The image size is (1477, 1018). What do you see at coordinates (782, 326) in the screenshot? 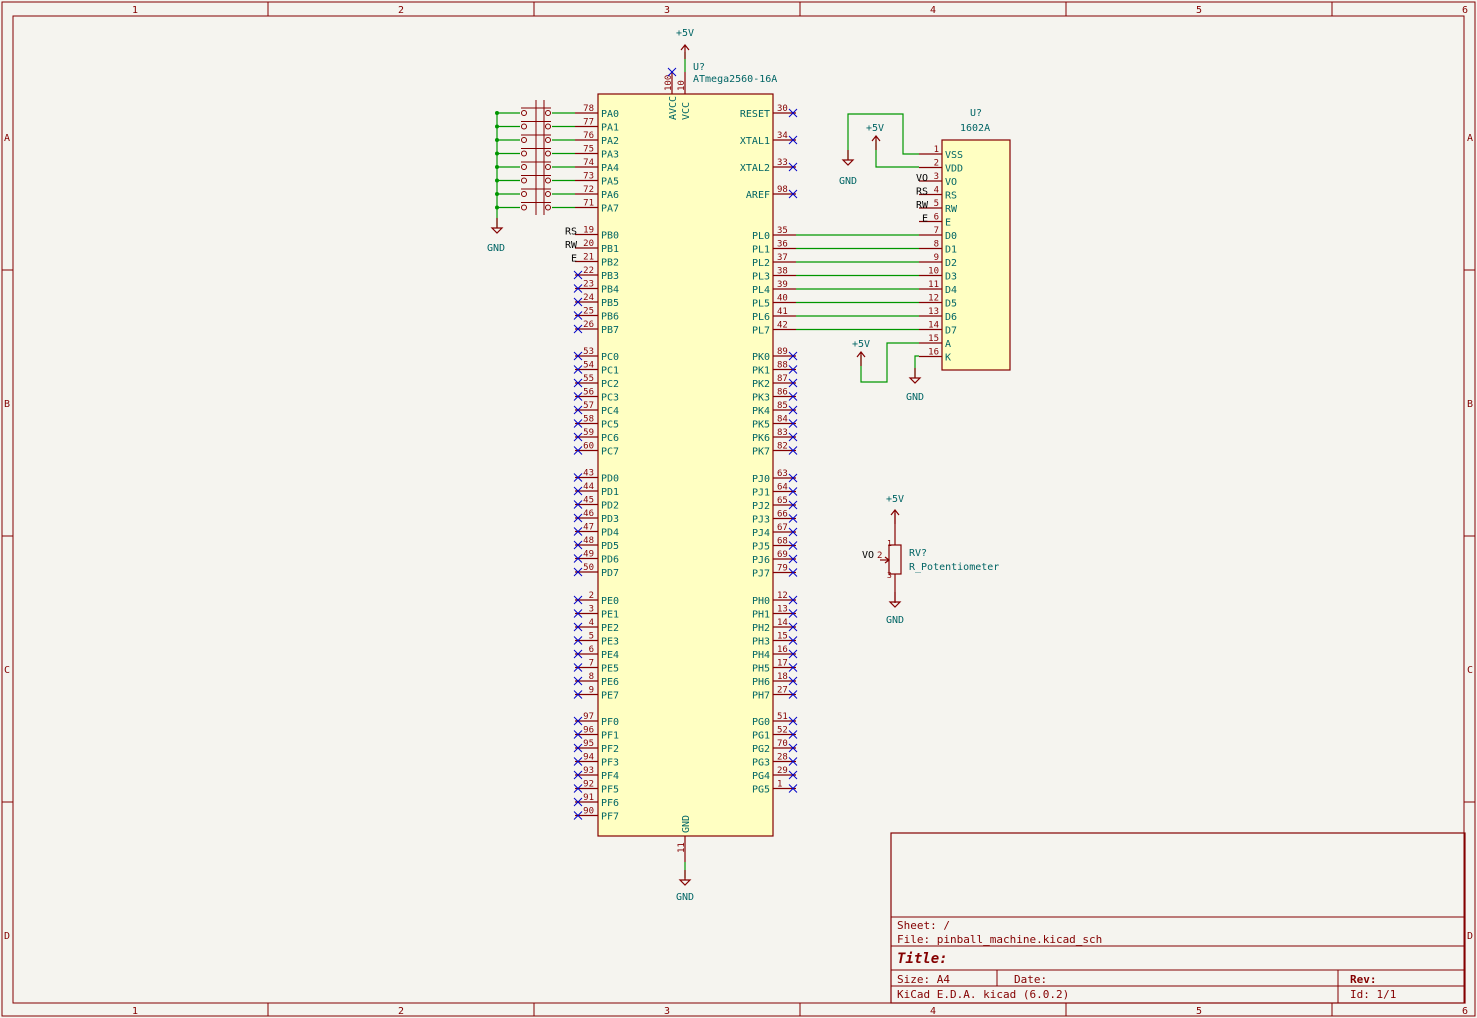
I see `mcu-pin-number: 42` at bounding box center [782, 326].